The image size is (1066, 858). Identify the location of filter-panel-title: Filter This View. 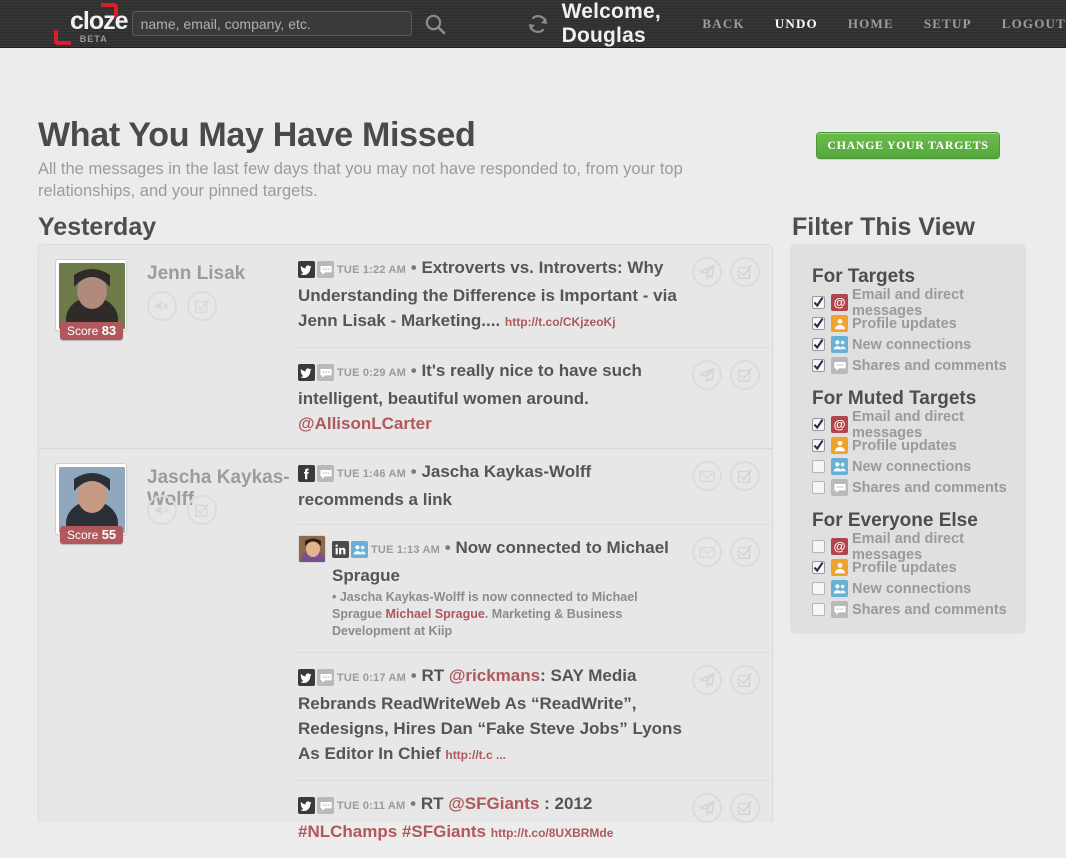
(883, 227).